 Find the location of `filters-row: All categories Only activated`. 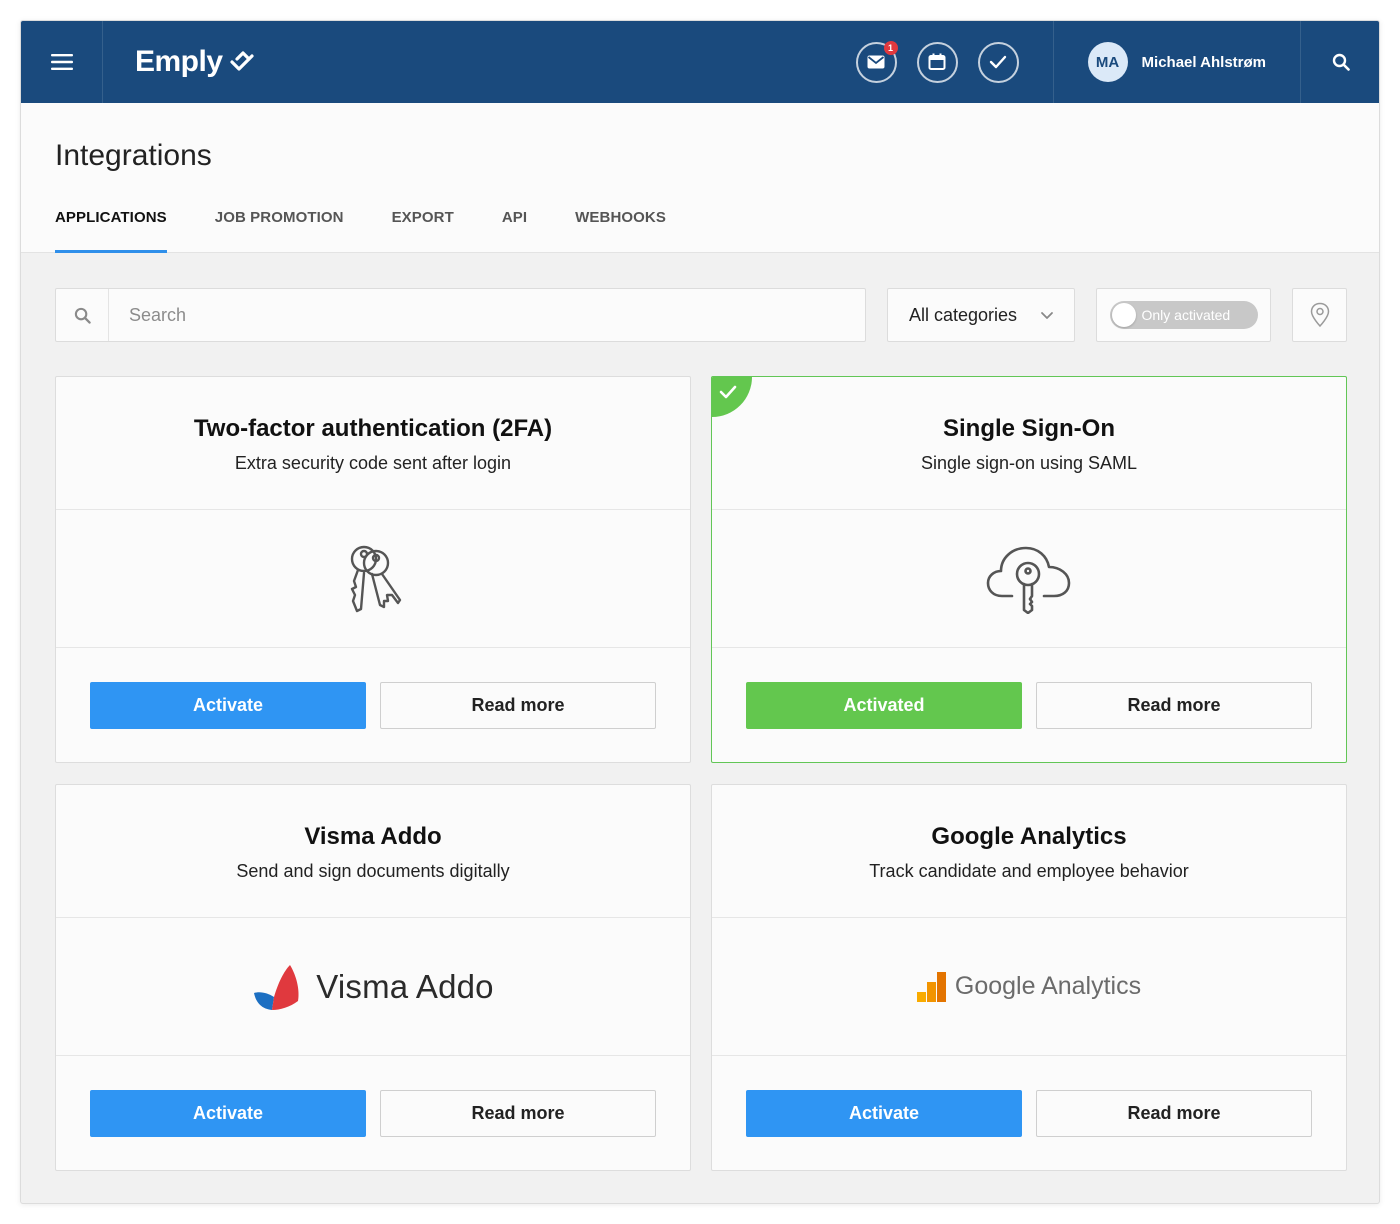

filters-row: All categories Only activated is located at coordinates (701, 315).